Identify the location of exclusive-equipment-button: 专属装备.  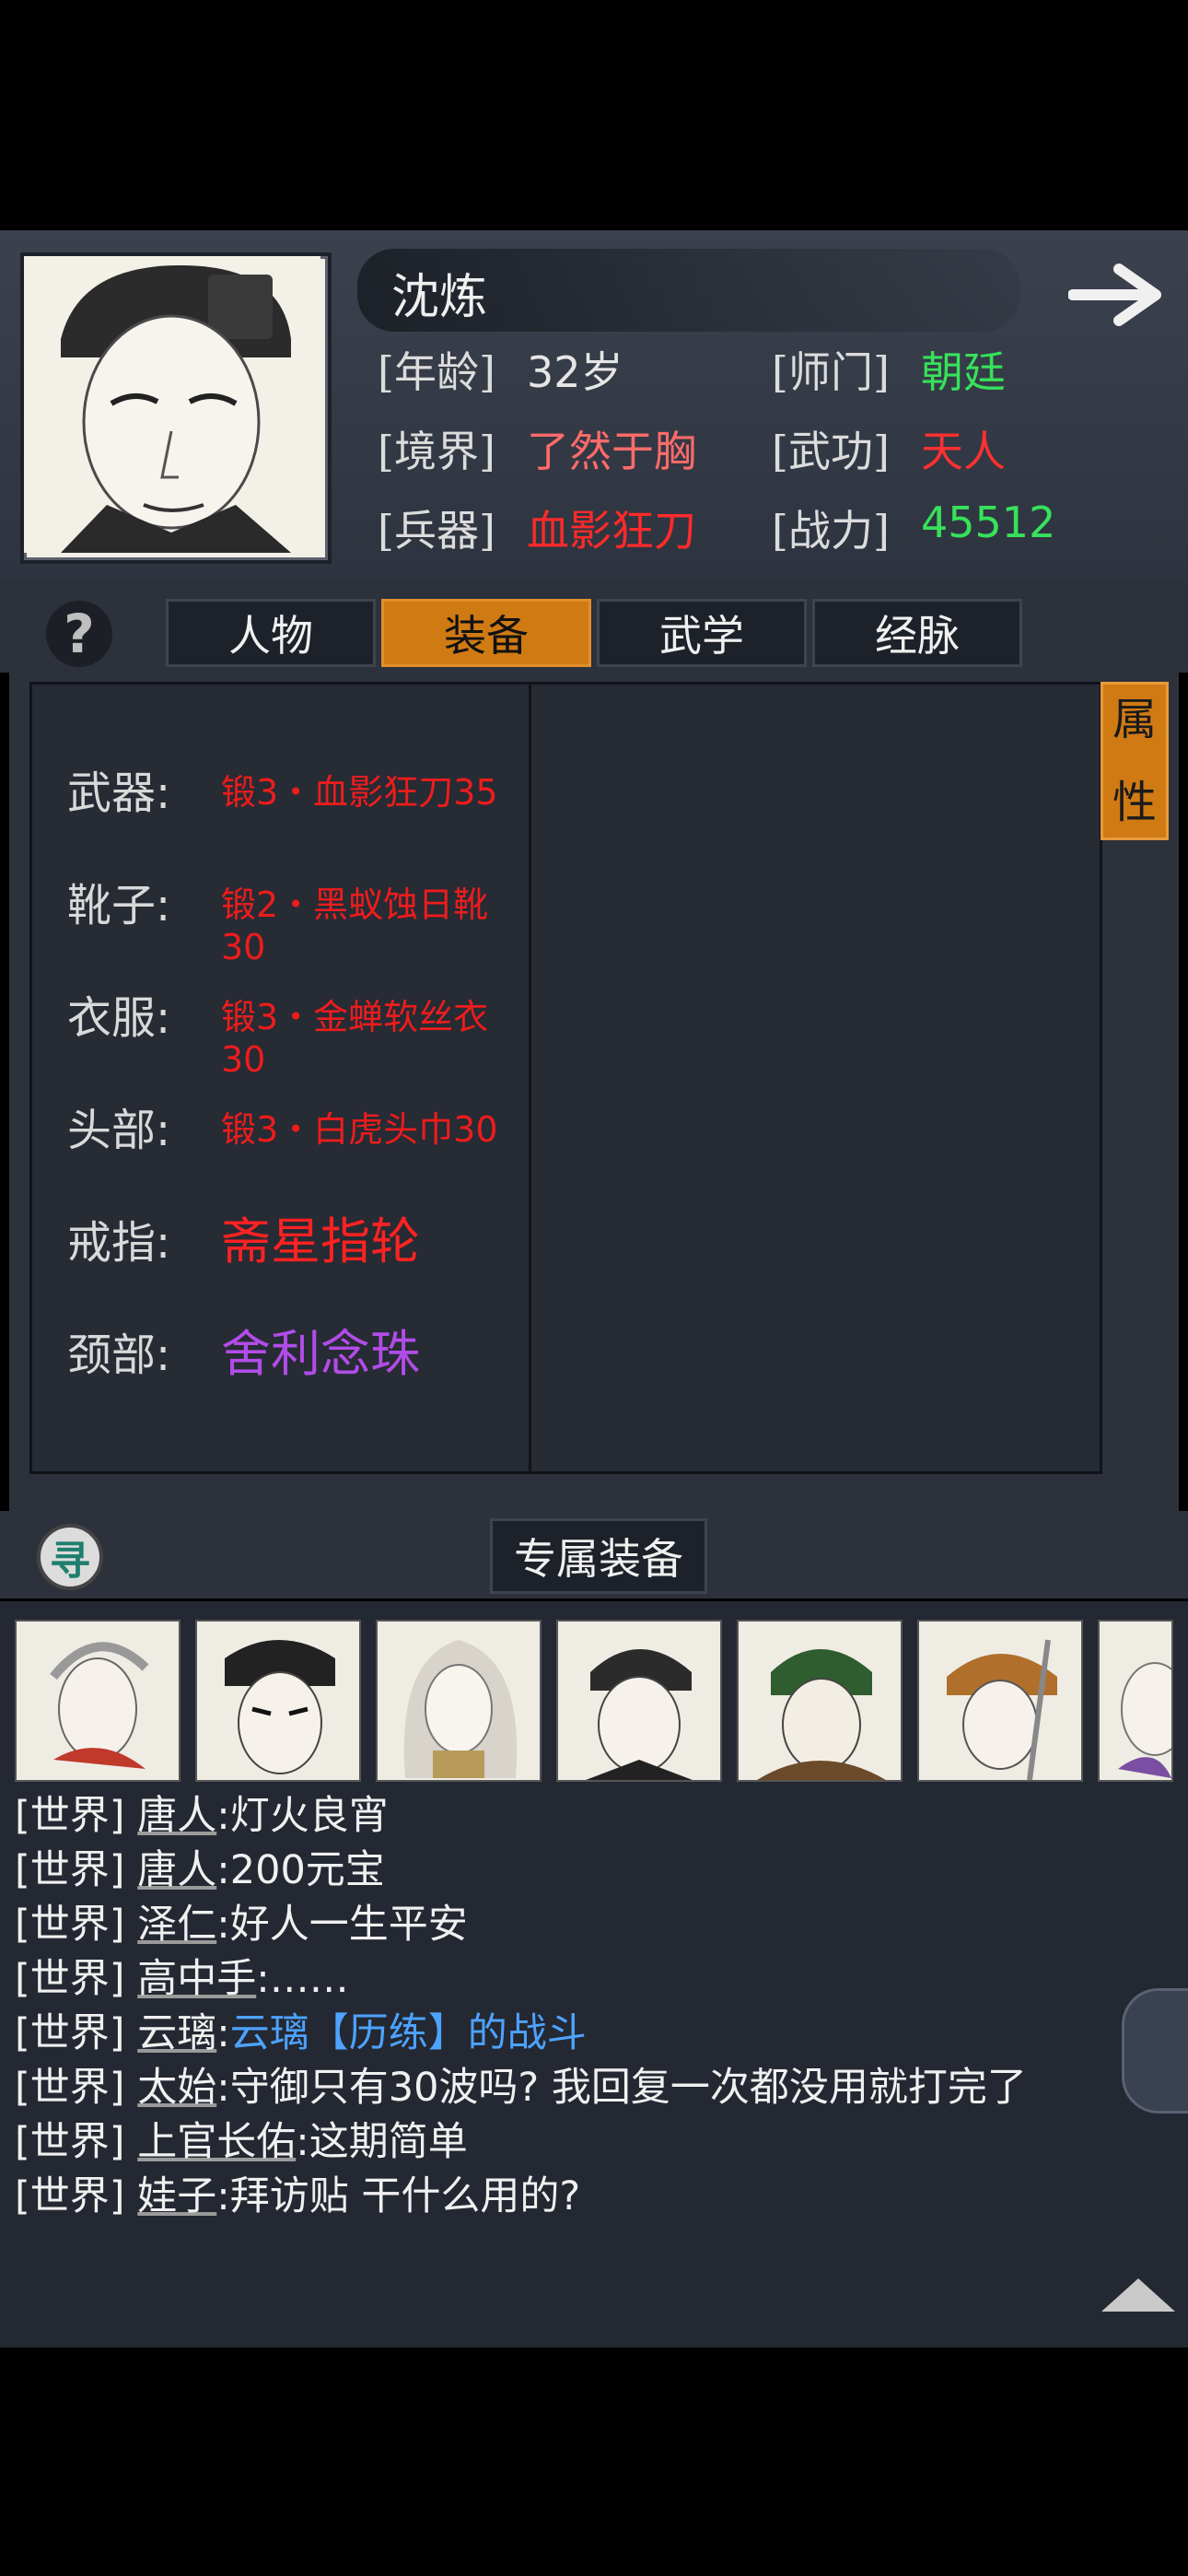
(598, 1556).